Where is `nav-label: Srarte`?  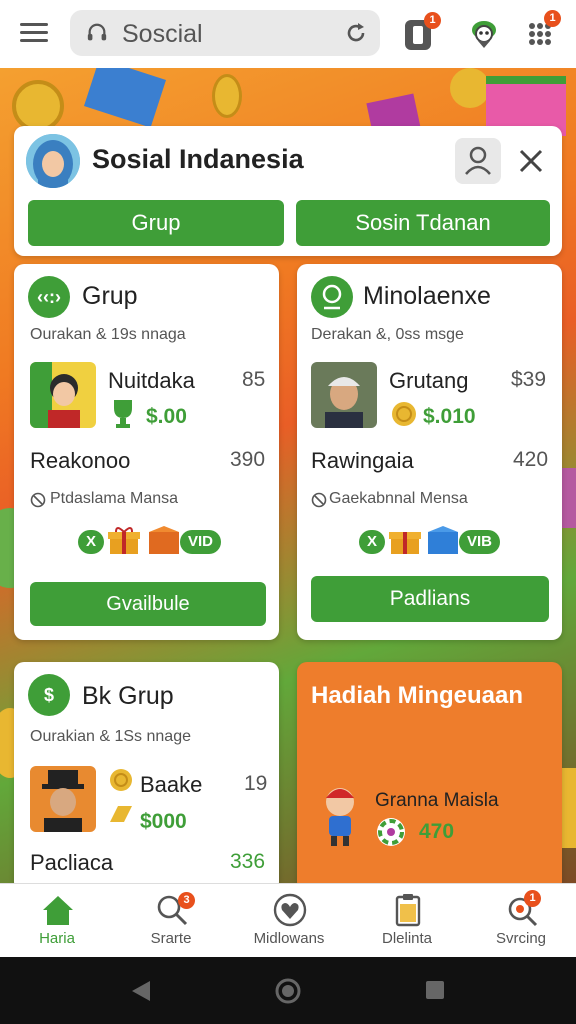
nav-label: Srarte is located at coordinates (171, 938).